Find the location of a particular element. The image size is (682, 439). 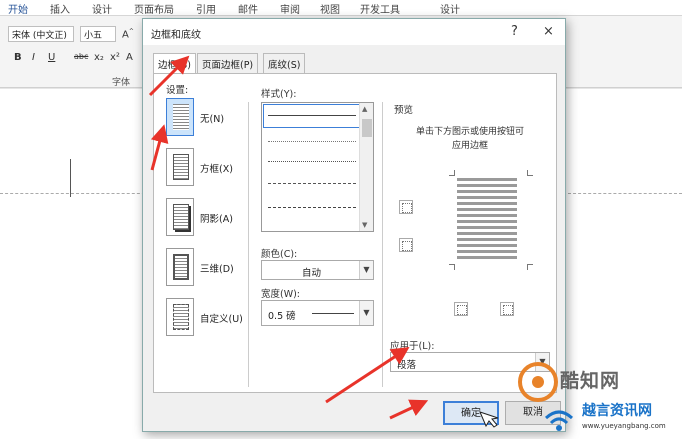

tab-design: 设计 is located at coordinates (102, 8).